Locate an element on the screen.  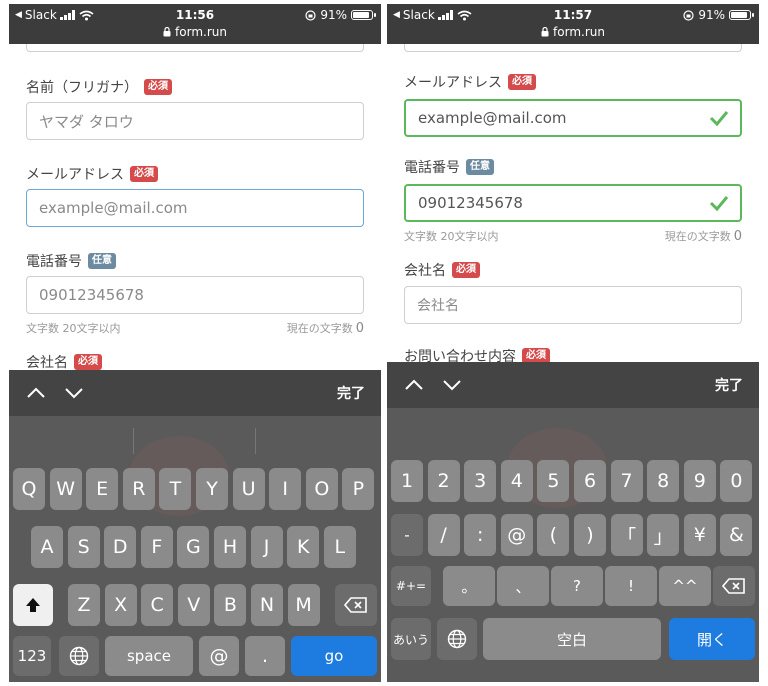
shift-key is located at coordinates (33, 605).